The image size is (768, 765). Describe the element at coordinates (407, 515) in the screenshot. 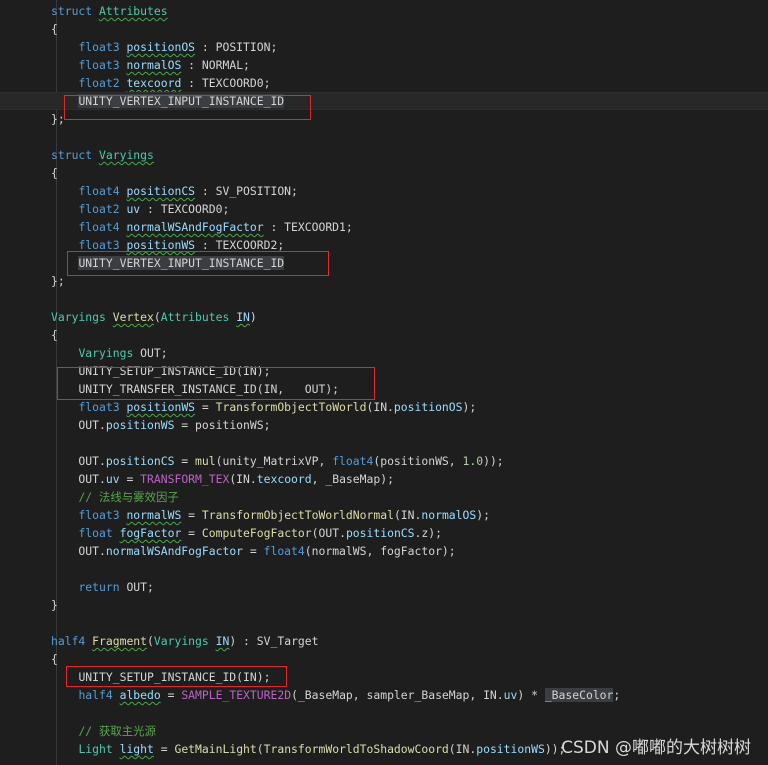

I see `code-token: (IN.` at that location.